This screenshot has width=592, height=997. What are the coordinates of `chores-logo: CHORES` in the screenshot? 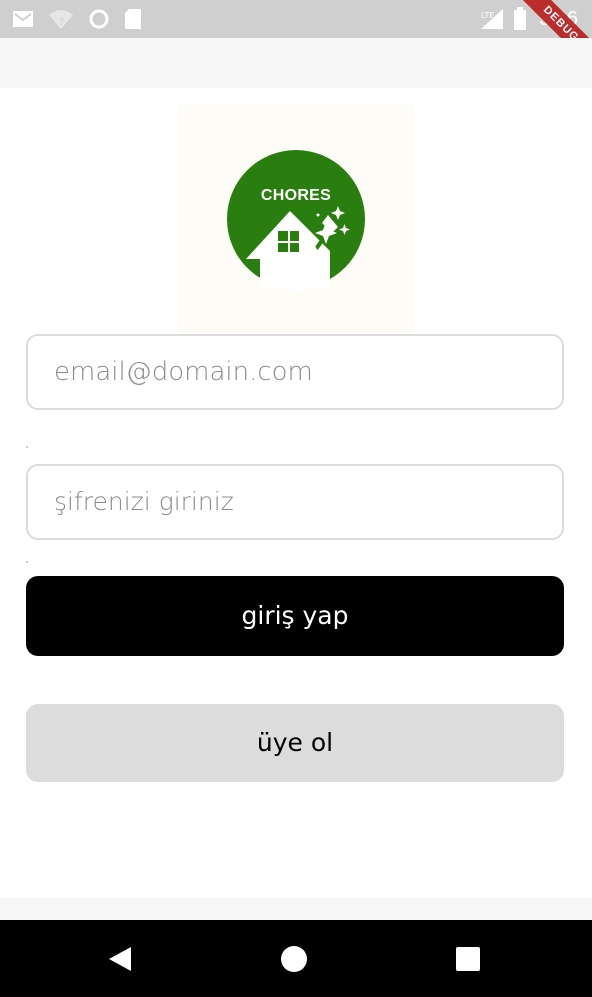 It's located at (296, 219).